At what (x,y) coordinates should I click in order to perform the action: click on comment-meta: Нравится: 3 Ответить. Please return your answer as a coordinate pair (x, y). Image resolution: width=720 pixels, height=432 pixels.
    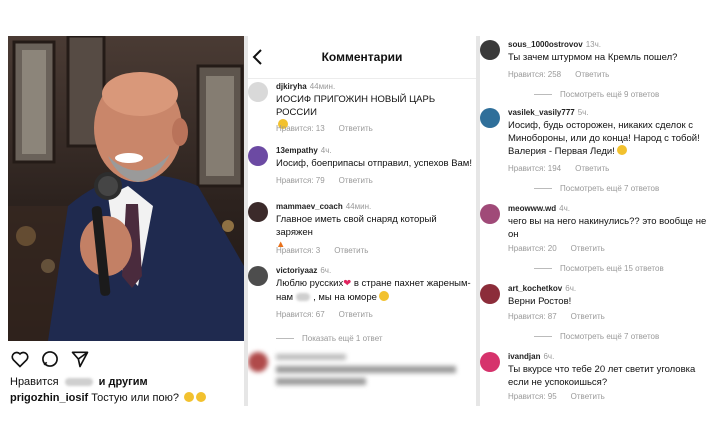
    Looking at the image, I should click on (329, 250).